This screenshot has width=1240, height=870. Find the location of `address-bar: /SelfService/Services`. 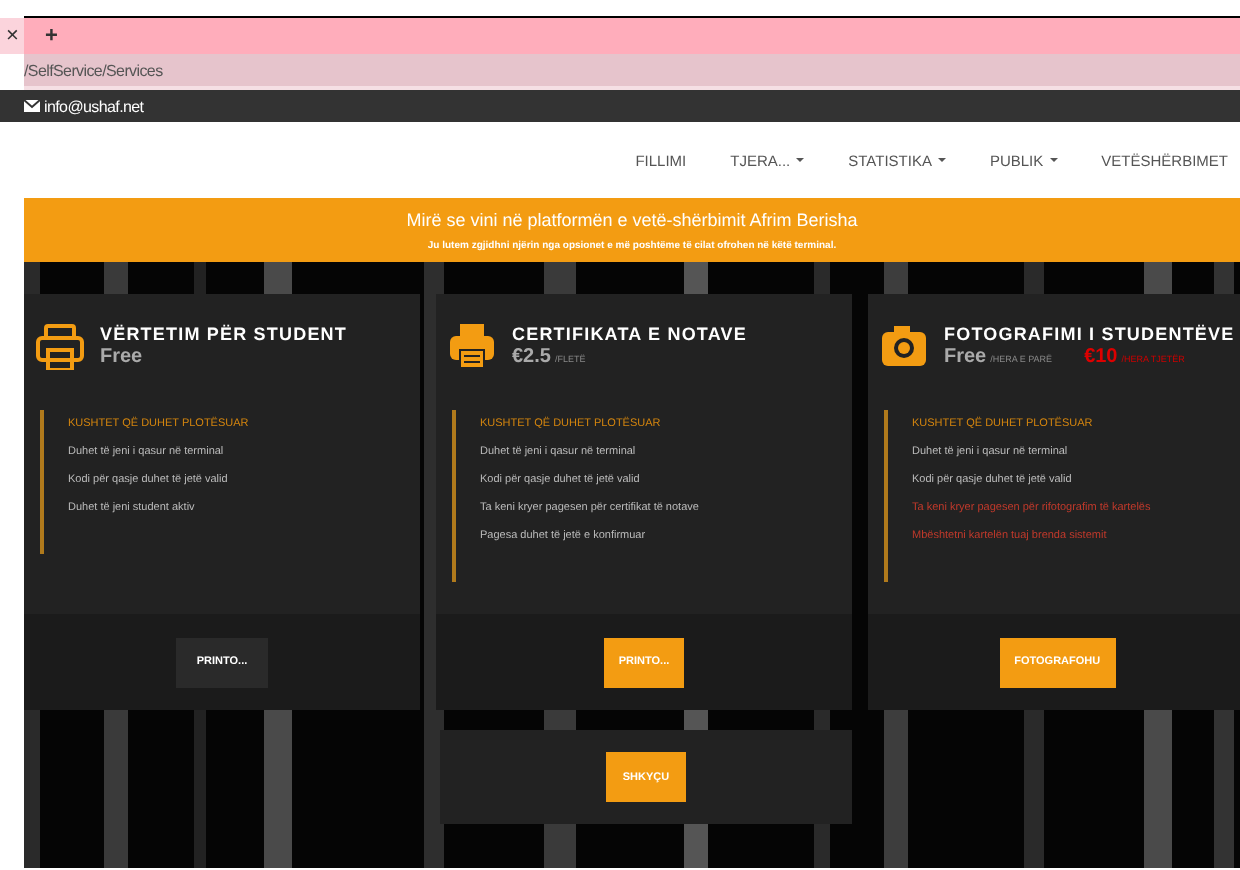

address-bar: /SelfService/Services is located at coordinates (632, 72).